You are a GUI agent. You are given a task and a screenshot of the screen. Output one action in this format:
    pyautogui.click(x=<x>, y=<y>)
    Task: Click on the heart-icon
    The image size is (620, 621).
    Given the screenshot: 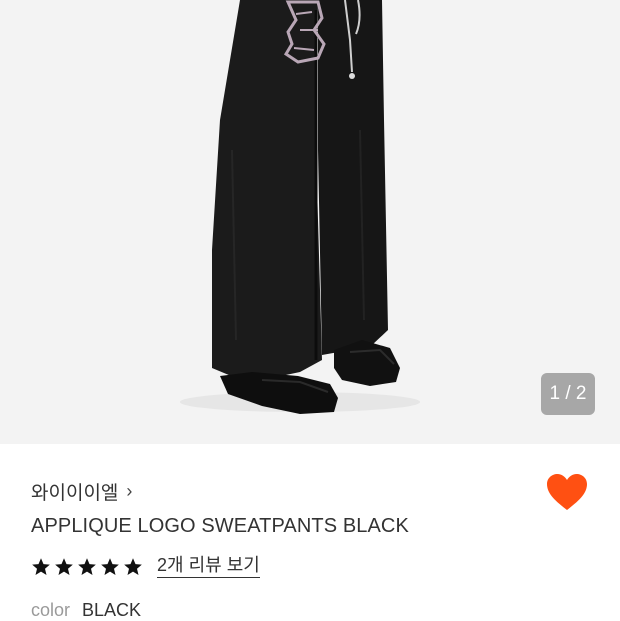 What is the action you would take?
    pyautogui.click(x=567, y=493)
    